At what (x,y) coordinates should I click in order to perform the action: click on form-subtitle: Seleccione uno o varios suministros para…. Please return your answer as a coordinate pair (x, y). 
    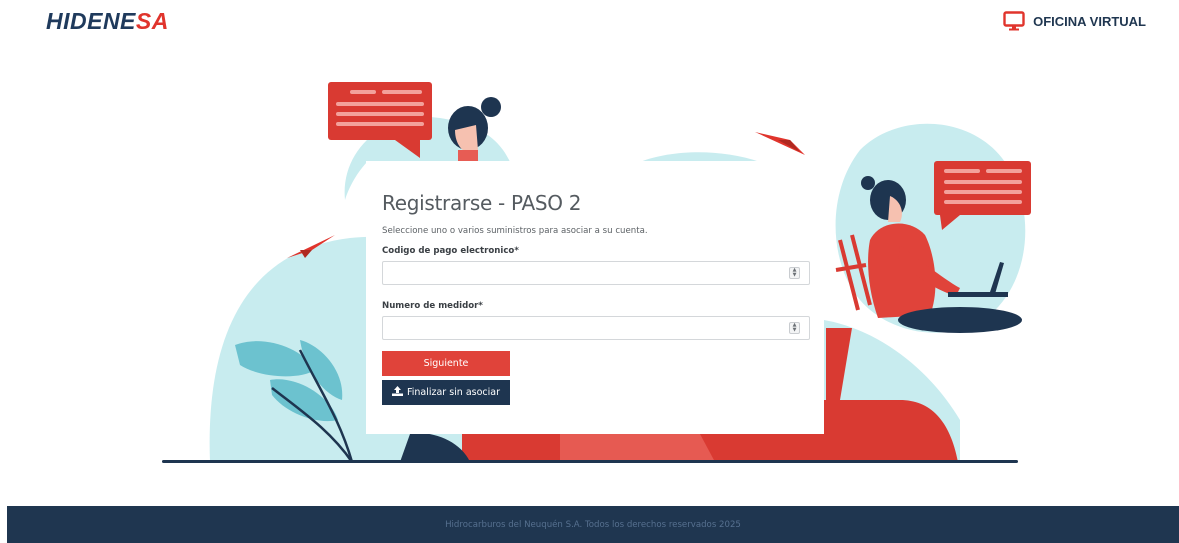
    Looking at the image, I should click on (515, 231).